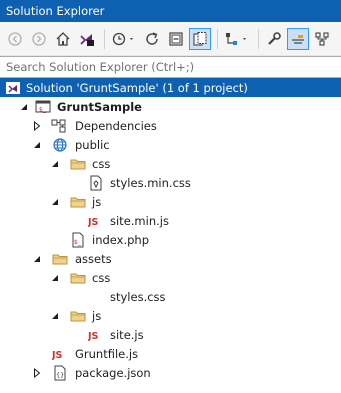 The image size is (341, 393). What do you see at coordinates (93, 258) in the screenshot?
I see `tree-item-label: assets` at bounding box center [93, 258].